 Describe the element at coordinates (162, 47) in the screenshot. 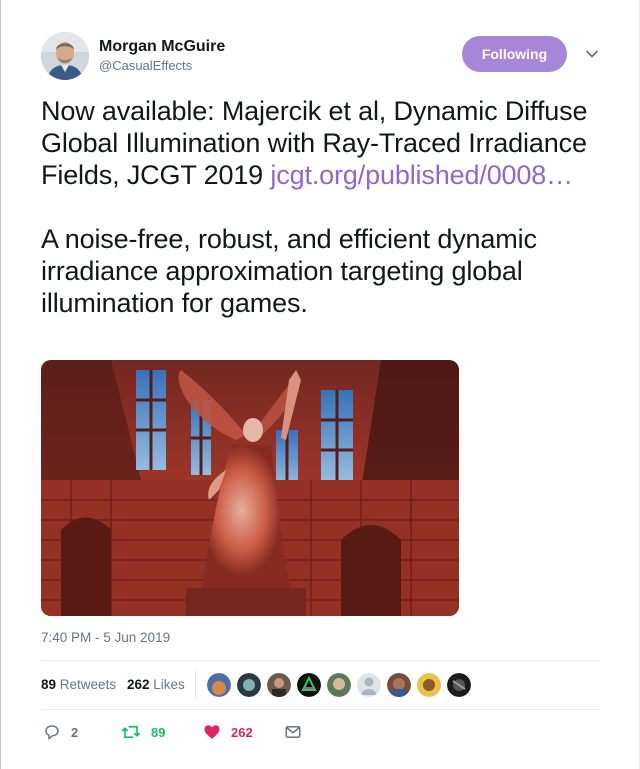

I see `author-display-name: Morgan McGuire` at that location.